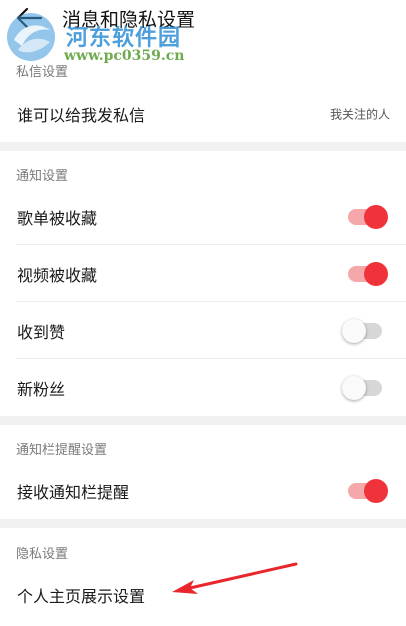  What do you see at coordinates (203, 113) in the screenshot?
I see `row-who-can-message: 谁可以给我发私信 我关注的人` at bounding box center [203, 113].